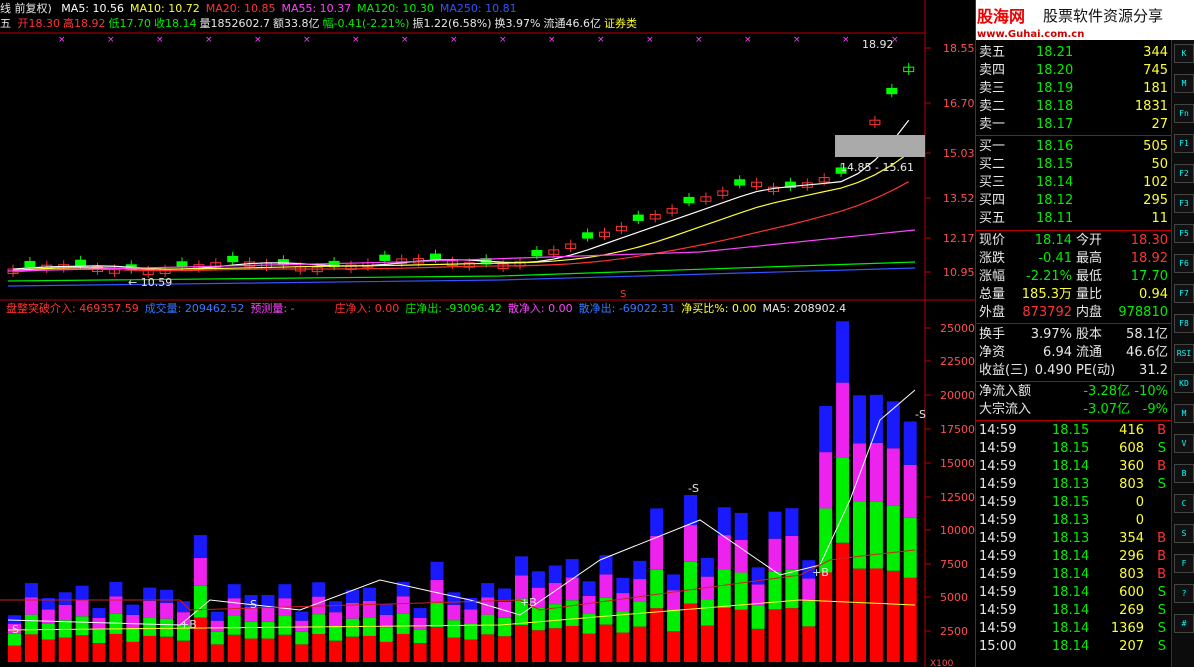  What do you see at coordinates (1071, 520) in the screenshot?
I see `tick-price: 18.13` at bounding box center [1071, 520].